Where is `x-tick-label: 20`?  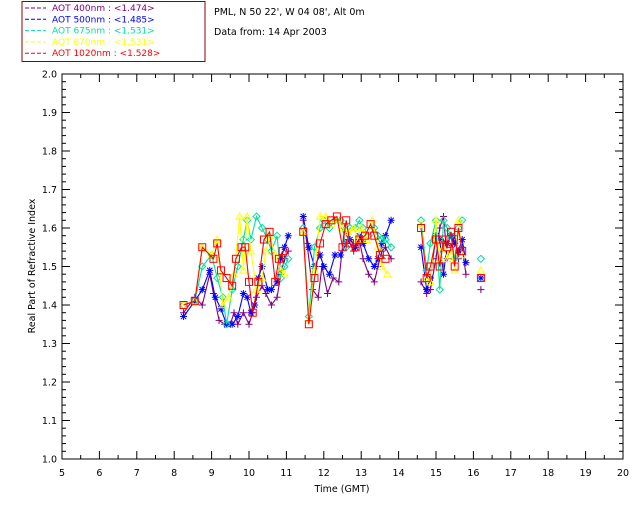
x-tick-label: 20 is located at coordinates (623, 473).